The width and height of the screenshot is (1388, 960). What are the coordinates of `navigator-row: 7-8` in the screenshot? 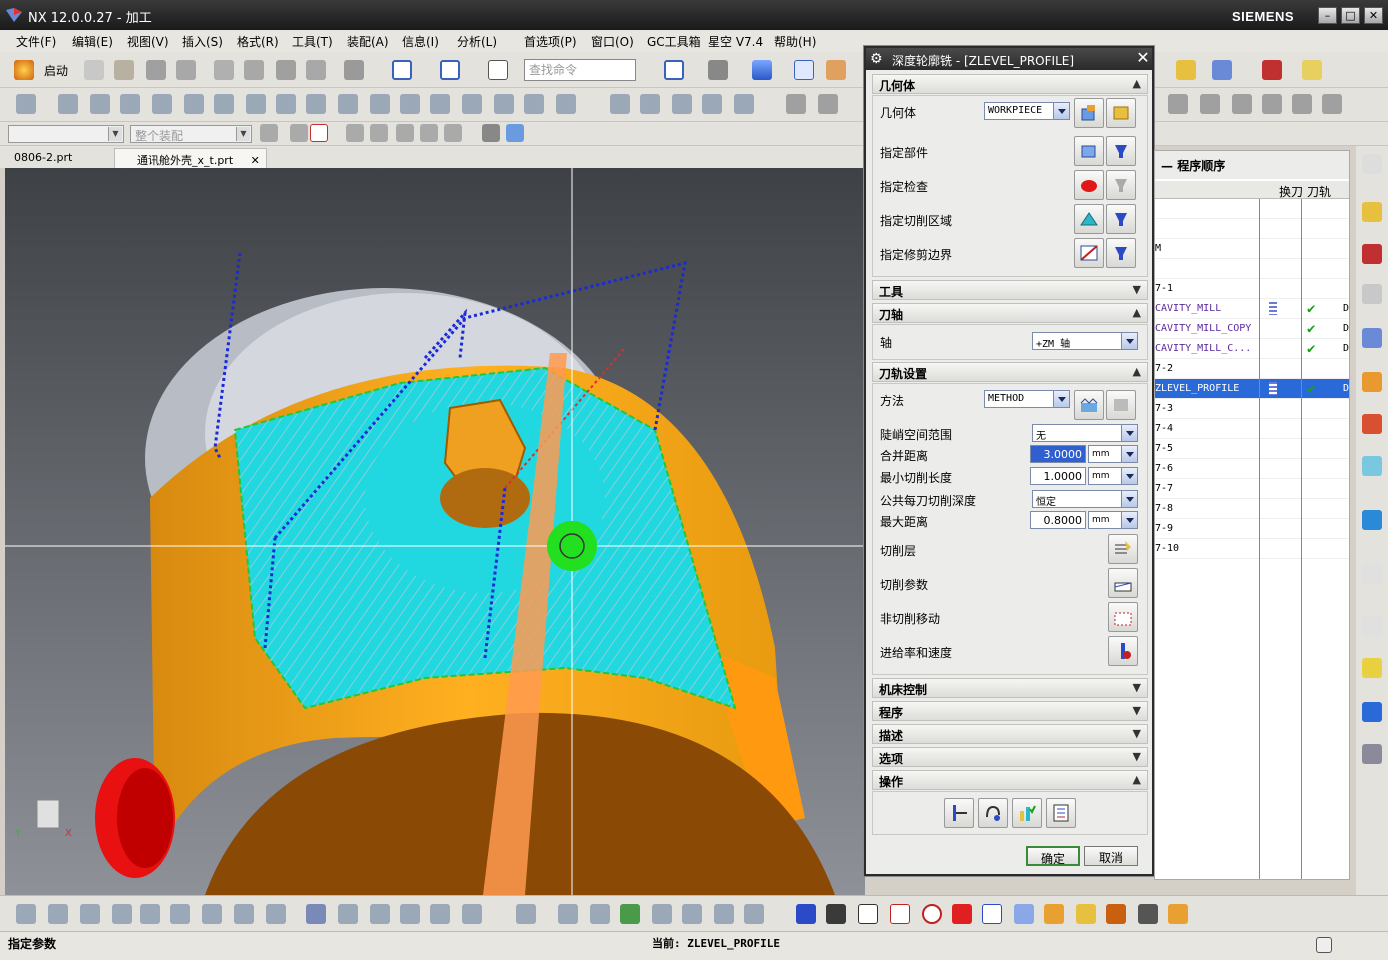 It's located at (1252, 509).